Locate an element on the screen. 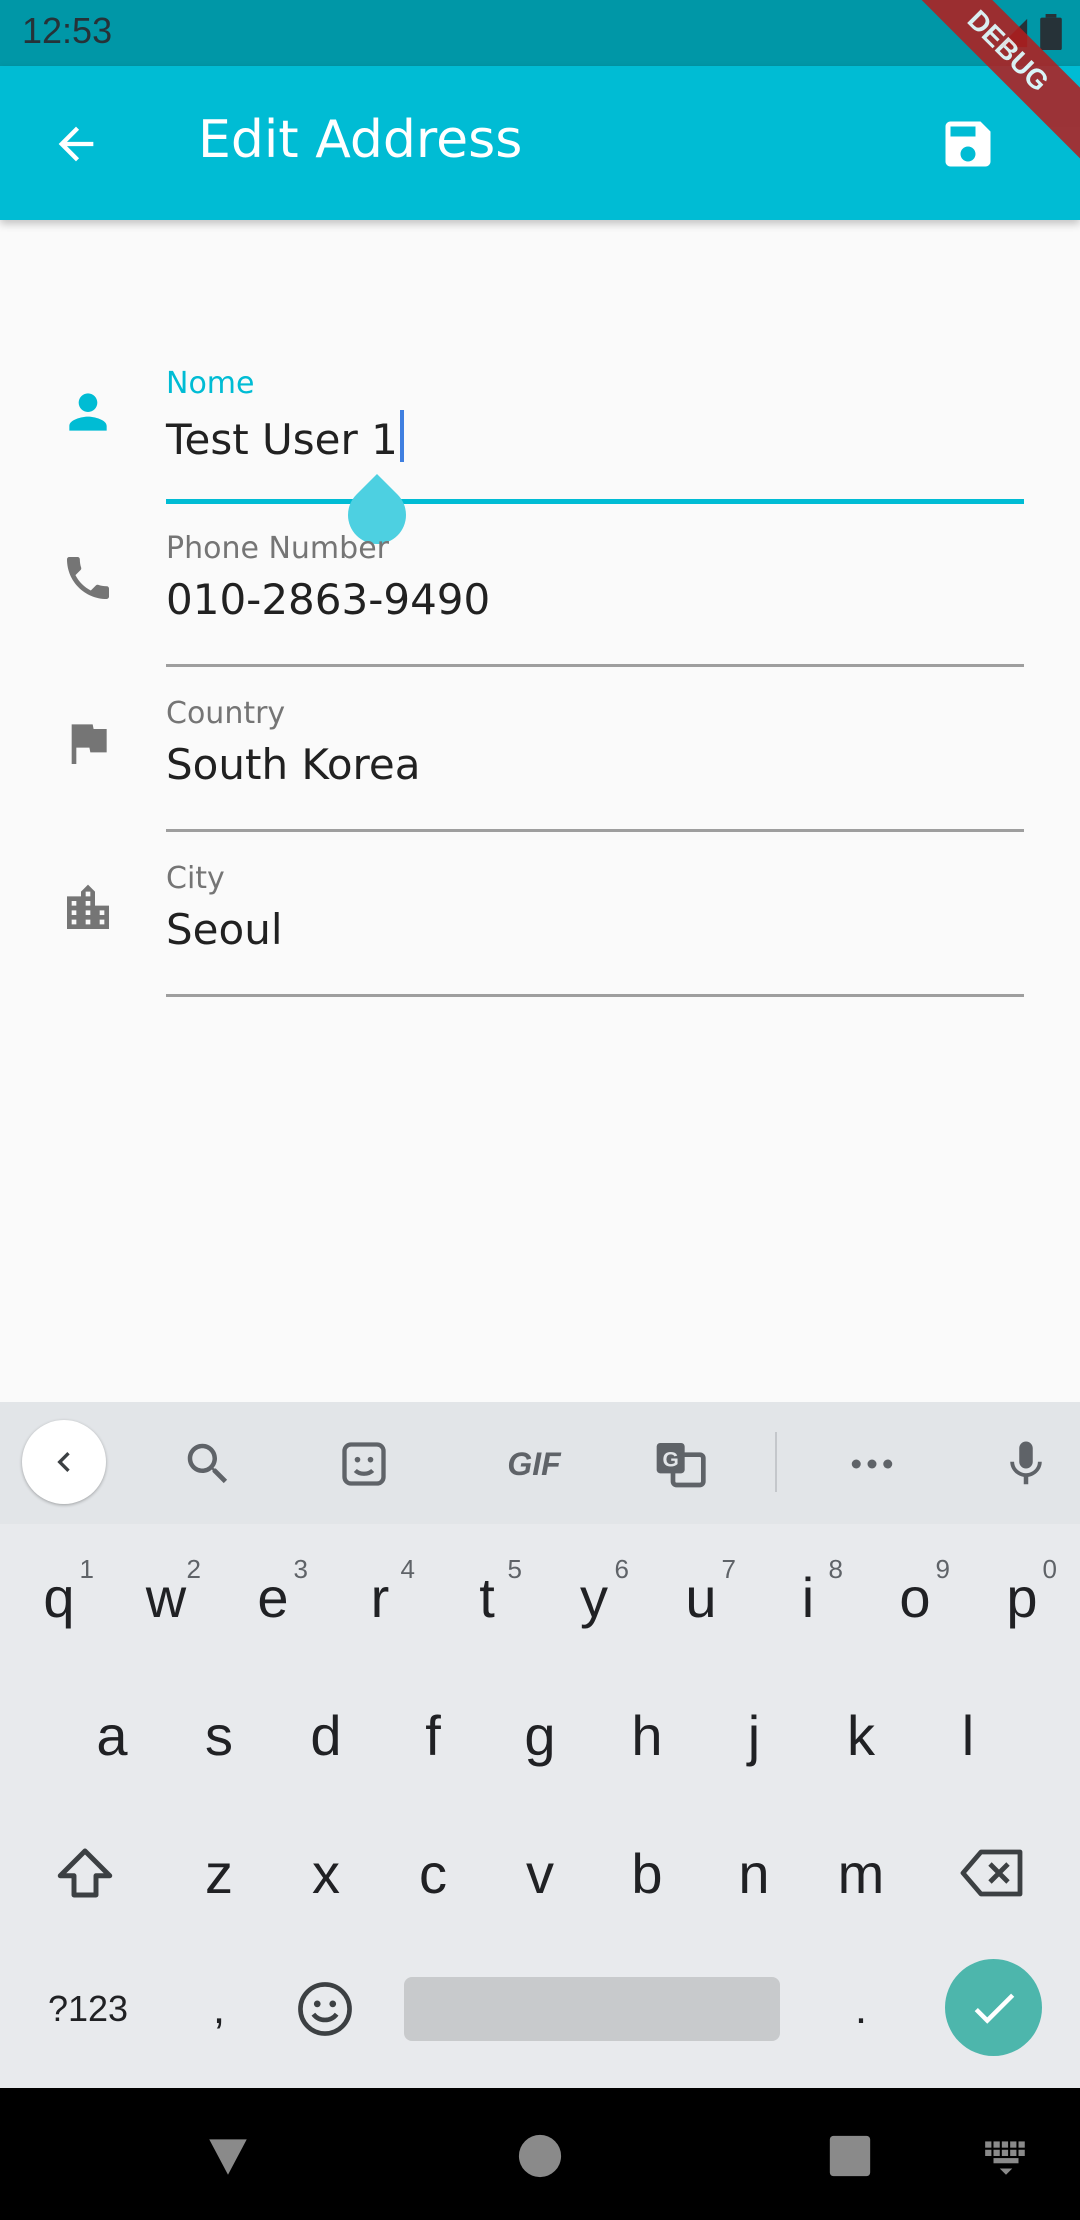 This screenshot has height=2220, width=1080. nav-recents-button is located at coordinates (850, 2156).